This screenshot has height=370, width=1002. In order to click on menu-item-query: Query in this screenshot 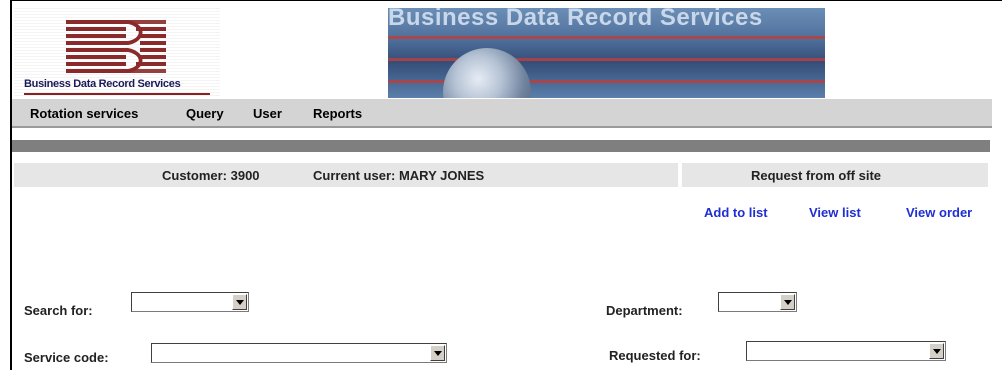, I will do `click(205, 113)`.